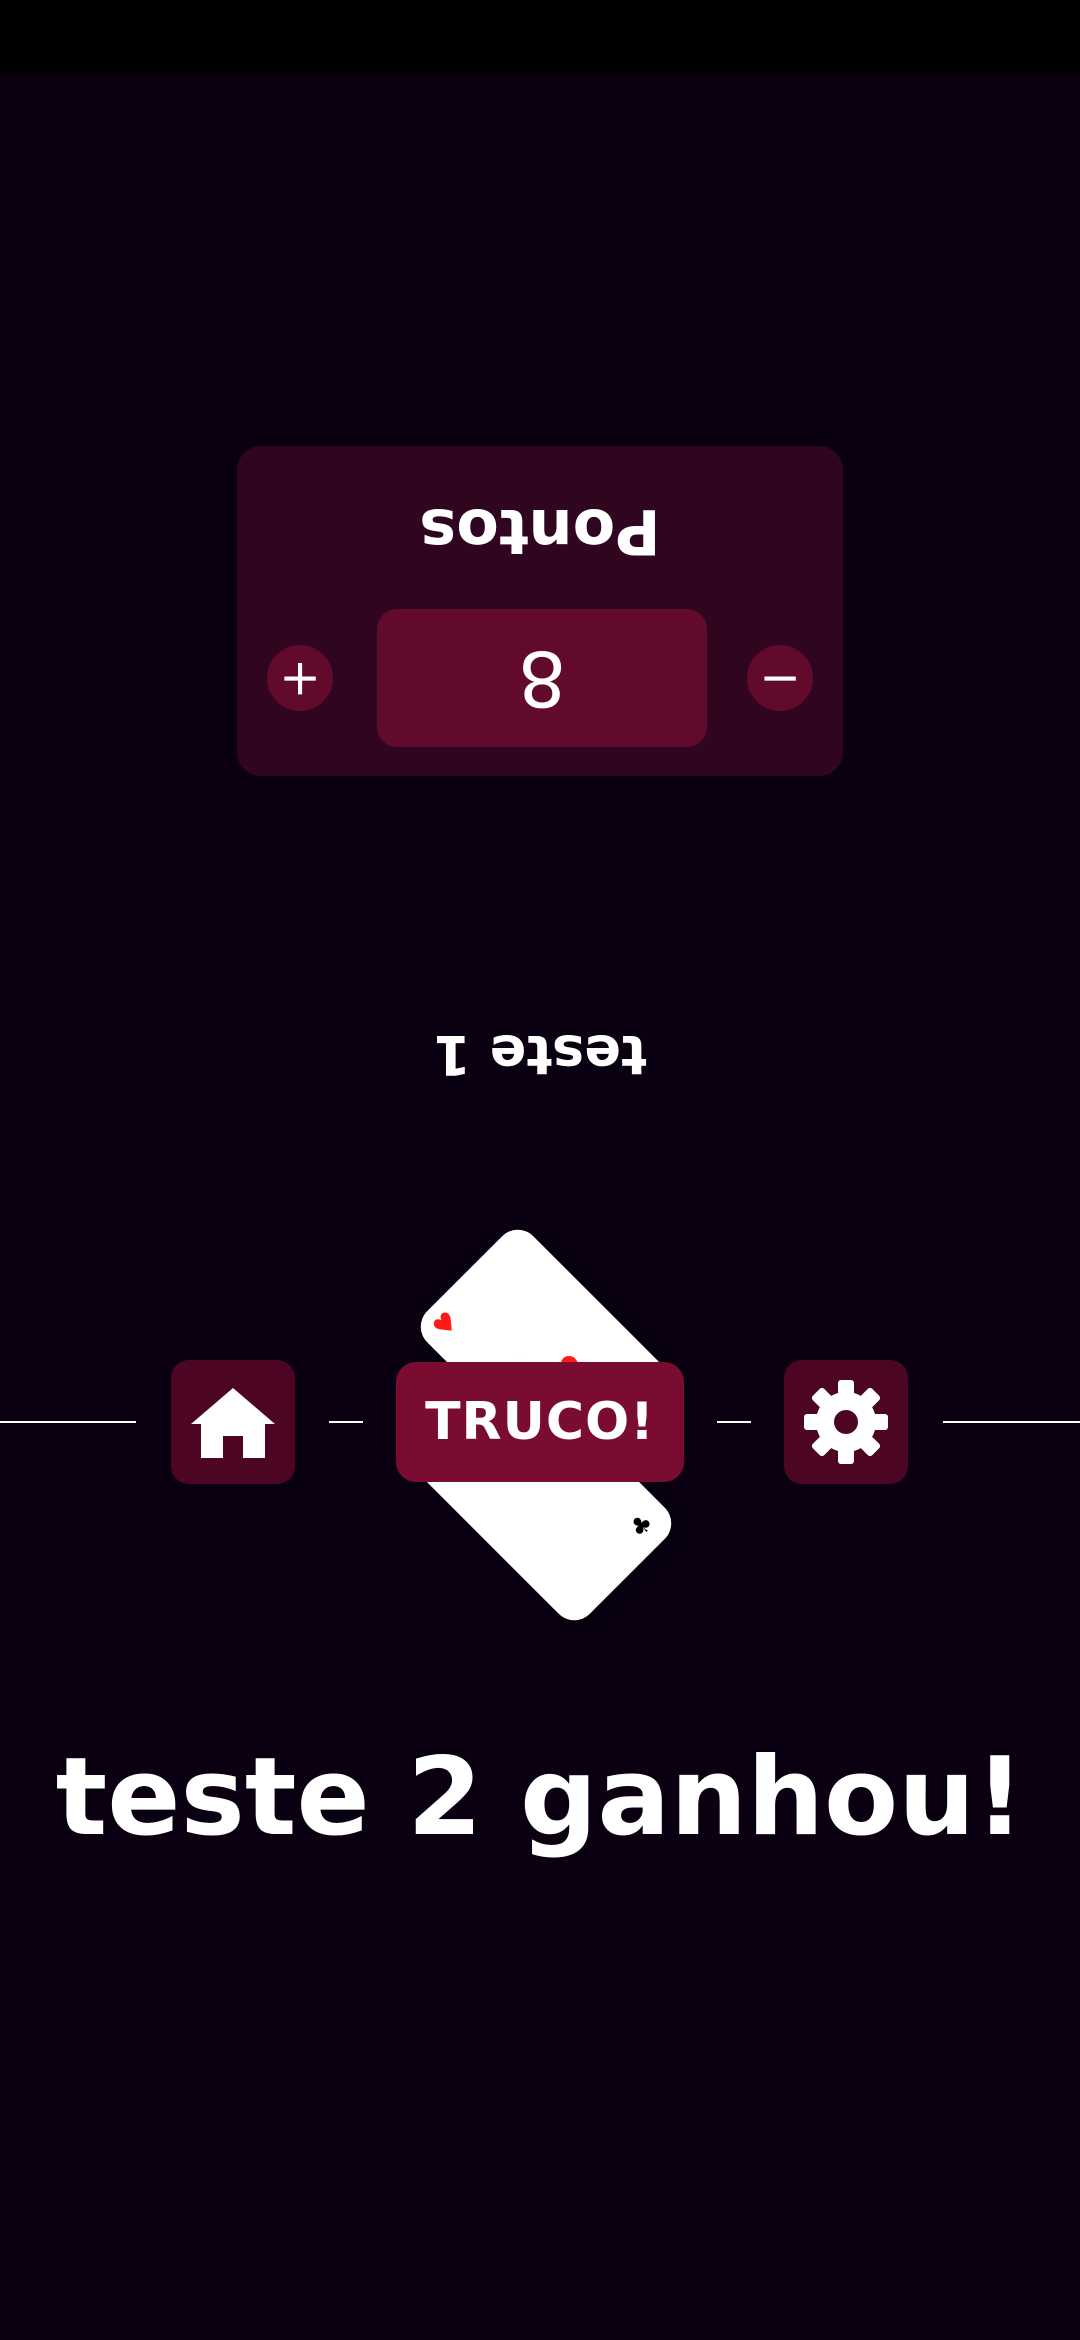 The width and height of the screenshot is (1080, 2340). Describe the element at coordinates (300, 678) in the screenshot. I see `increment-button: +` at that location.